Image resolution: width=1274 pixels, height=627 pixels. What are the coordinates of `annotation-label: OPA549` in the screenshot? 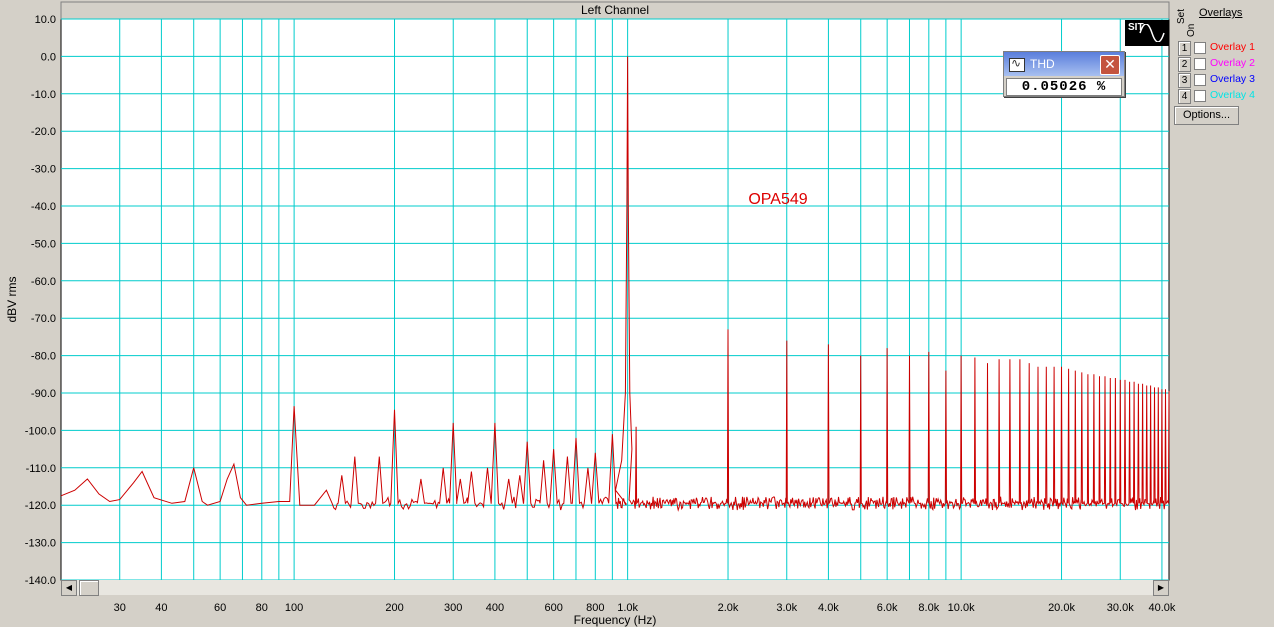 It's located at (777, 199).